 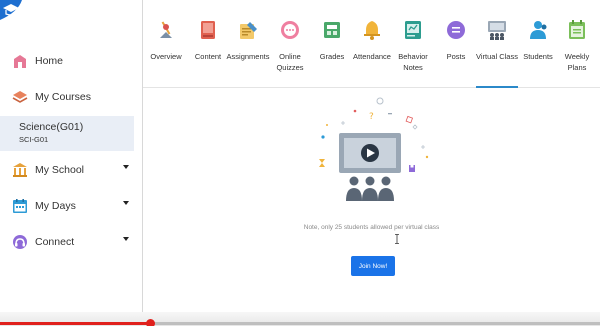 What do you see at coordinates (497, 30) in the screenshot?
I see `virtual-class-icon` at bounding box center [497, 30].